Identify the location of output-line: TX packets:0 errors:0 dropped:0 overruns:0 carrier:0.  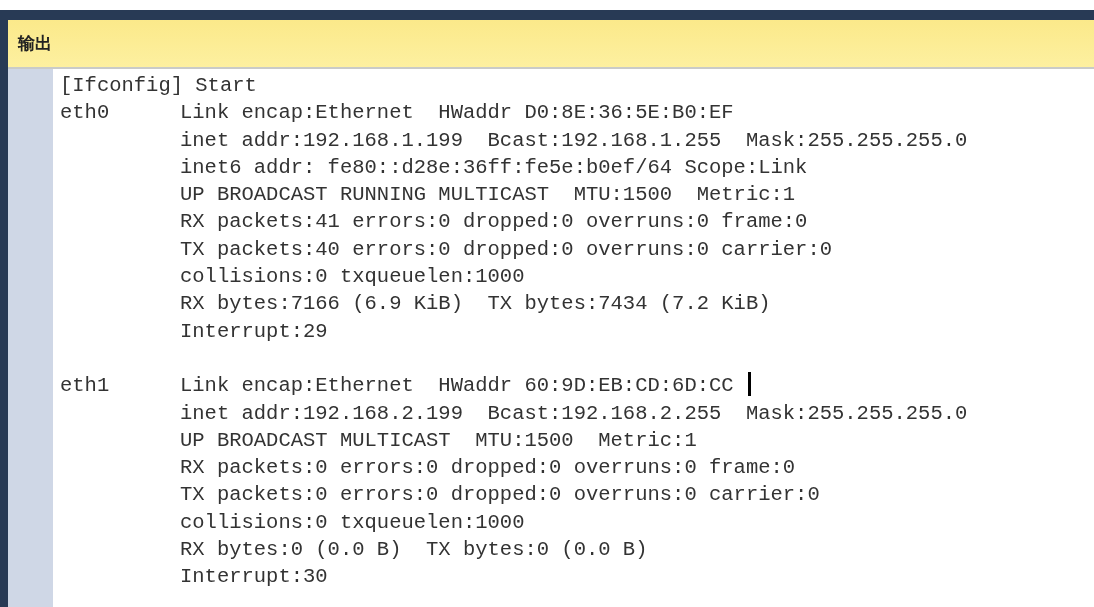
(500, 495).